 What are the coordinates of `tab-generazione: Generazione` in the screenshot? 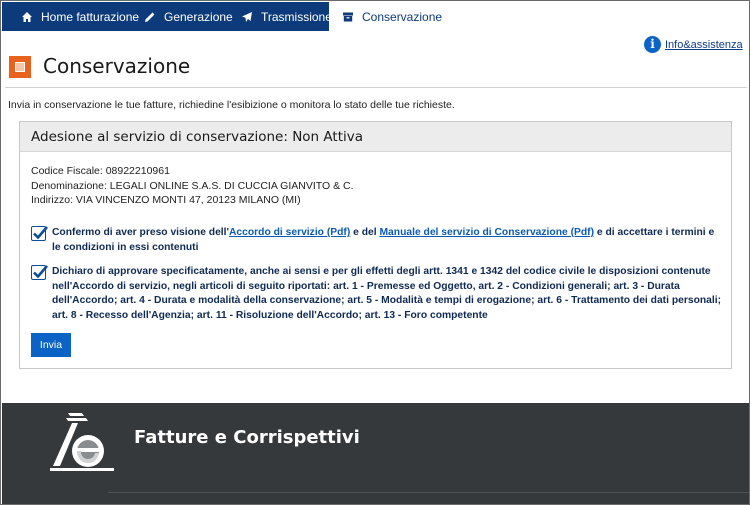 It's located at (188, 16).